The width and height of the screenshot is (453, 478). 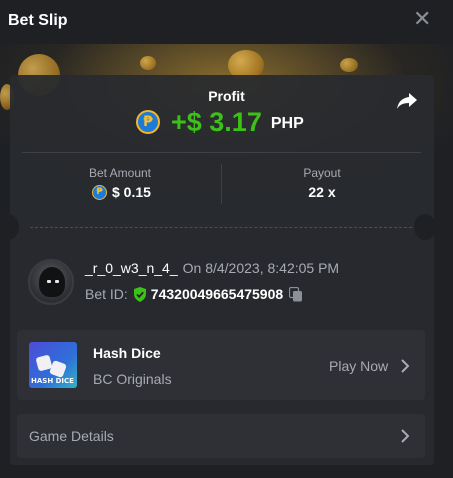 What do you see at coordinates (52, 381) in the screenshot?
I see `thumbnail-tag: HASH DICE` at bounding box center [52, 381].